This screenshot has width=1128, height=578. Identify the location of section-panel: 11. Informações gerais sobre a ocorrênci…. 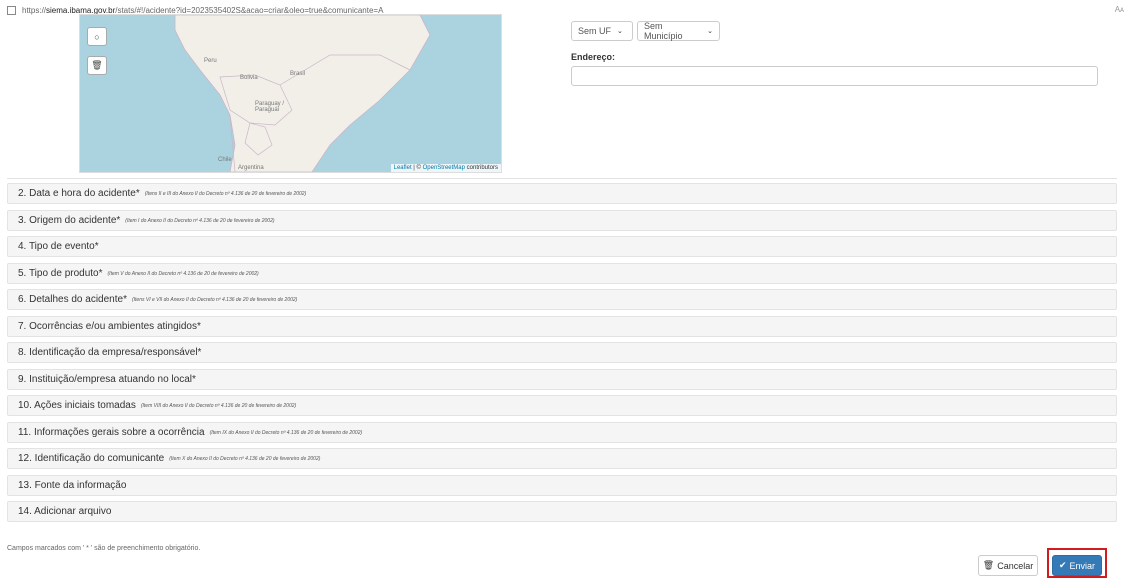
(562, 432).